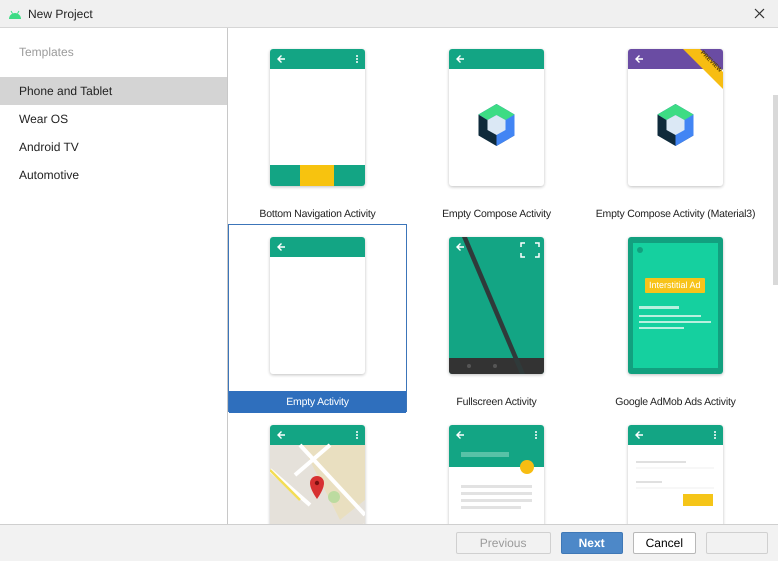  Describe the element at coordinates (496, 214) in the screenshot. I see `template-name: Empty Compose Activity` at that location.